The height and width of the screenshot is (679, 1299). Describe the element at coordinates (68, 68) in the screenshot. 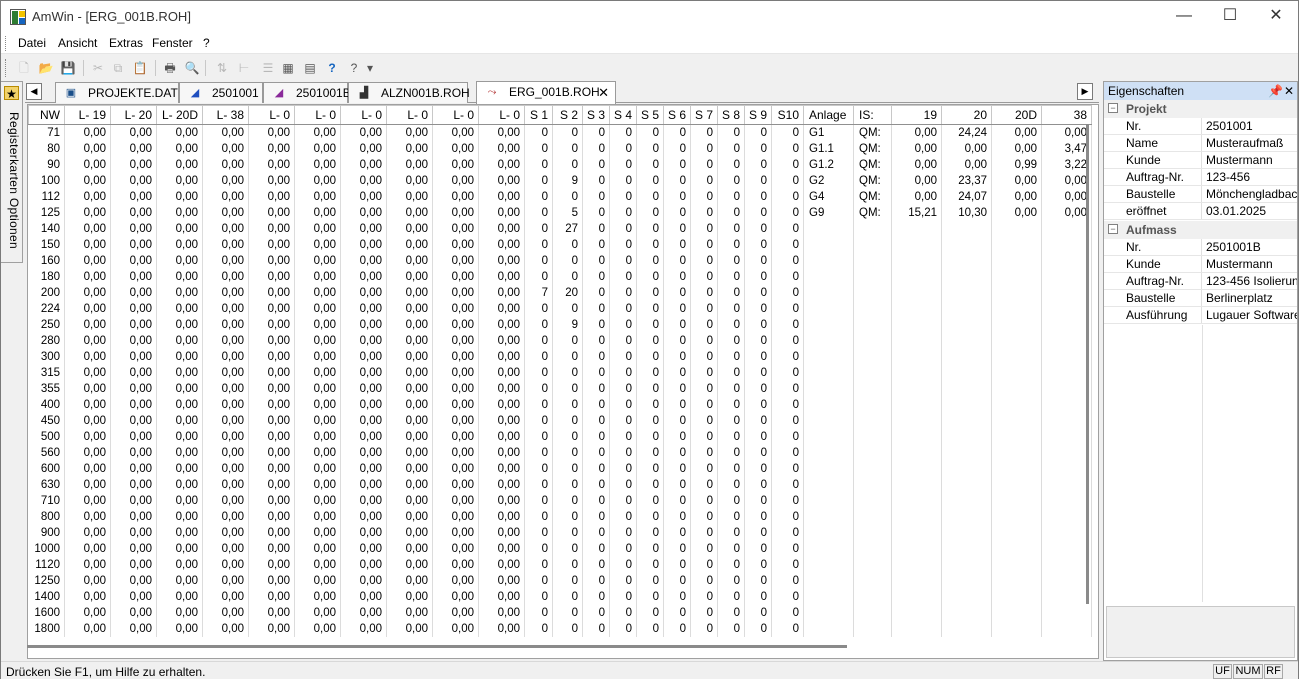

I see `save-icon: 💾` at that location.